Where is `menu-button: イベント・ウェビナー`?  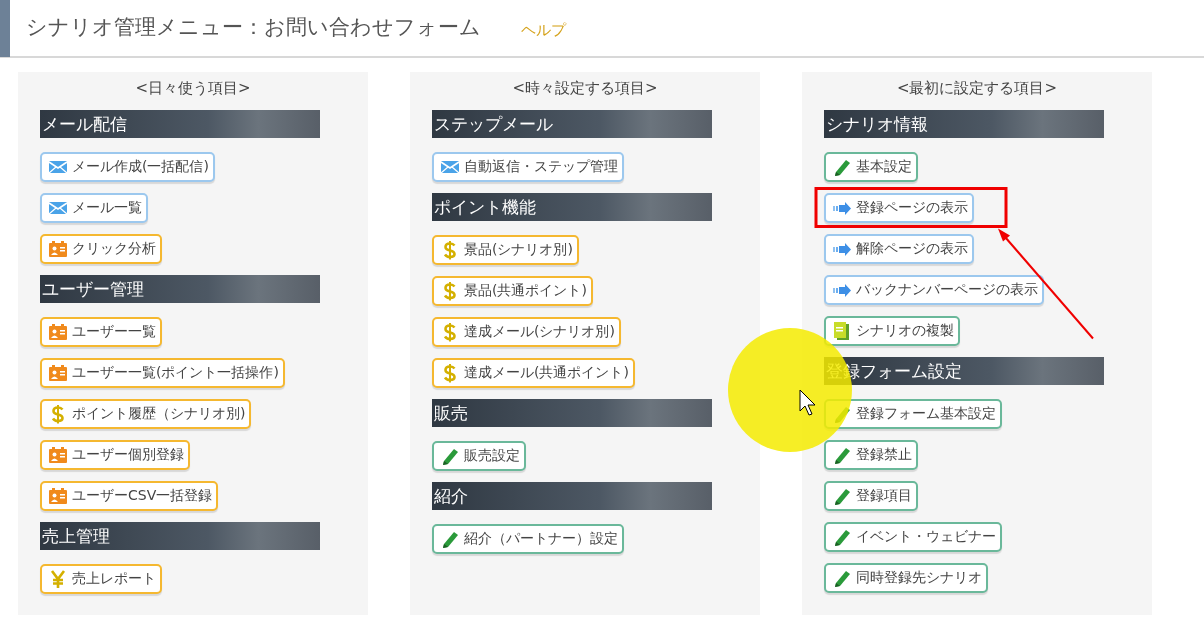 menu-button: イベント・ウェビナー is located at coordinates (913, 536).